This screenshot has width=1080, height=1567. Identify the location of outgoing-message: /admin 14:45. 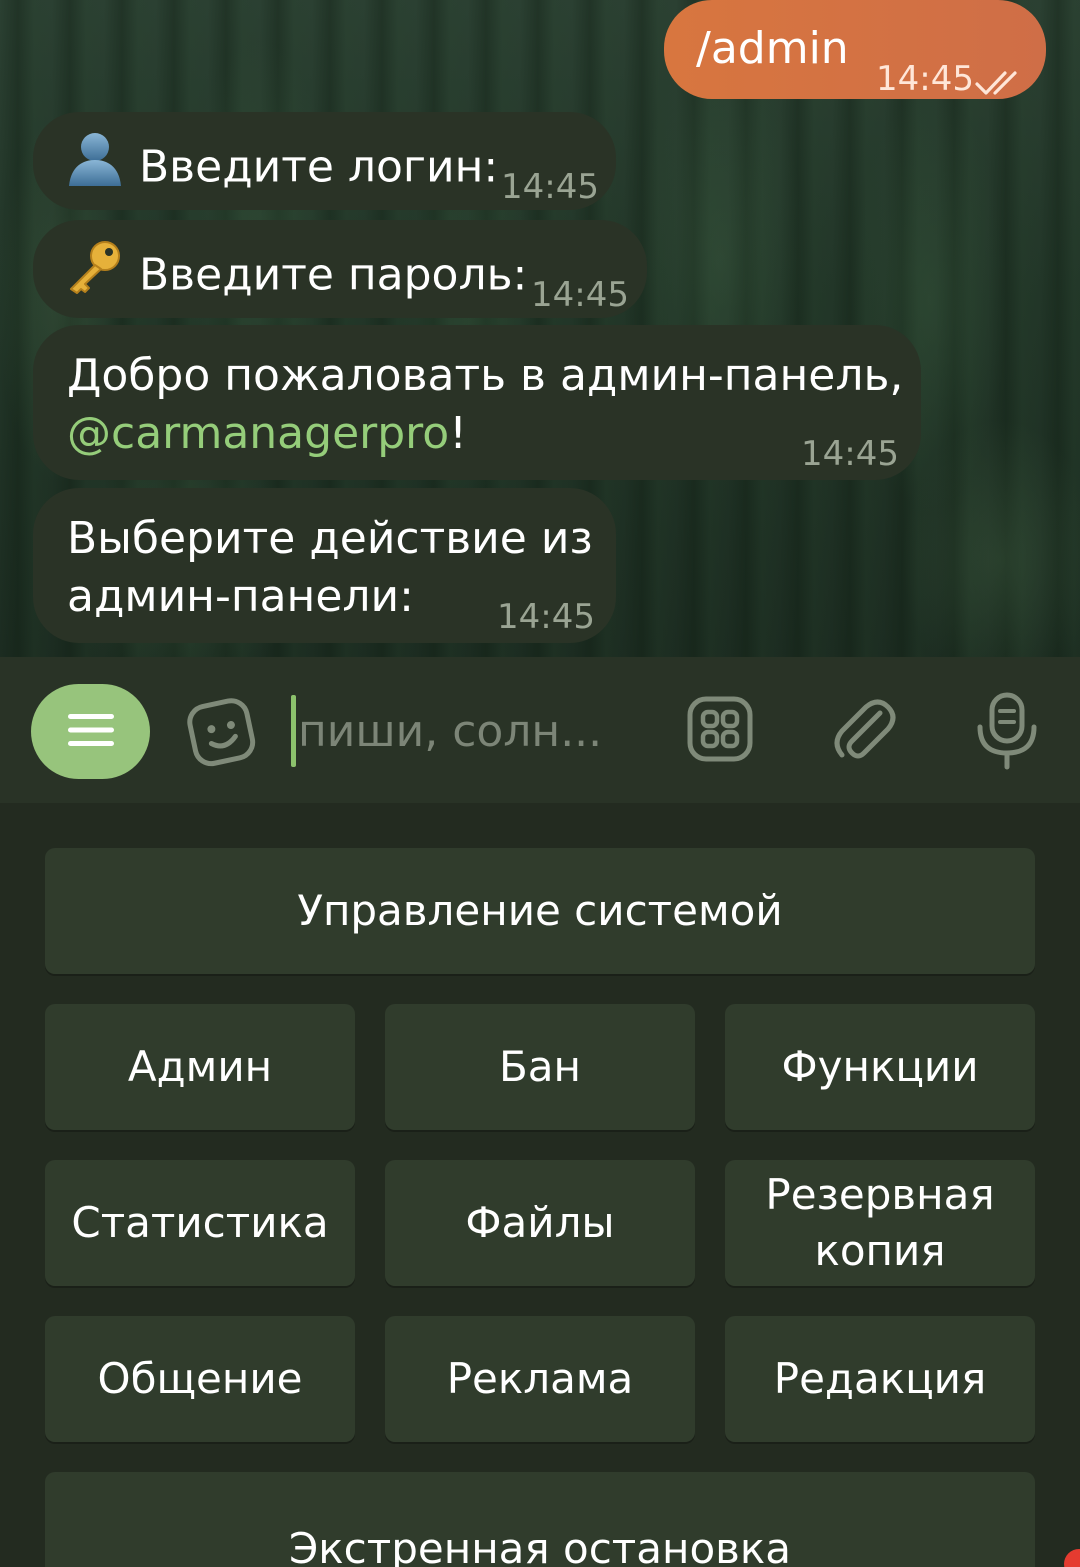
(855, 49).